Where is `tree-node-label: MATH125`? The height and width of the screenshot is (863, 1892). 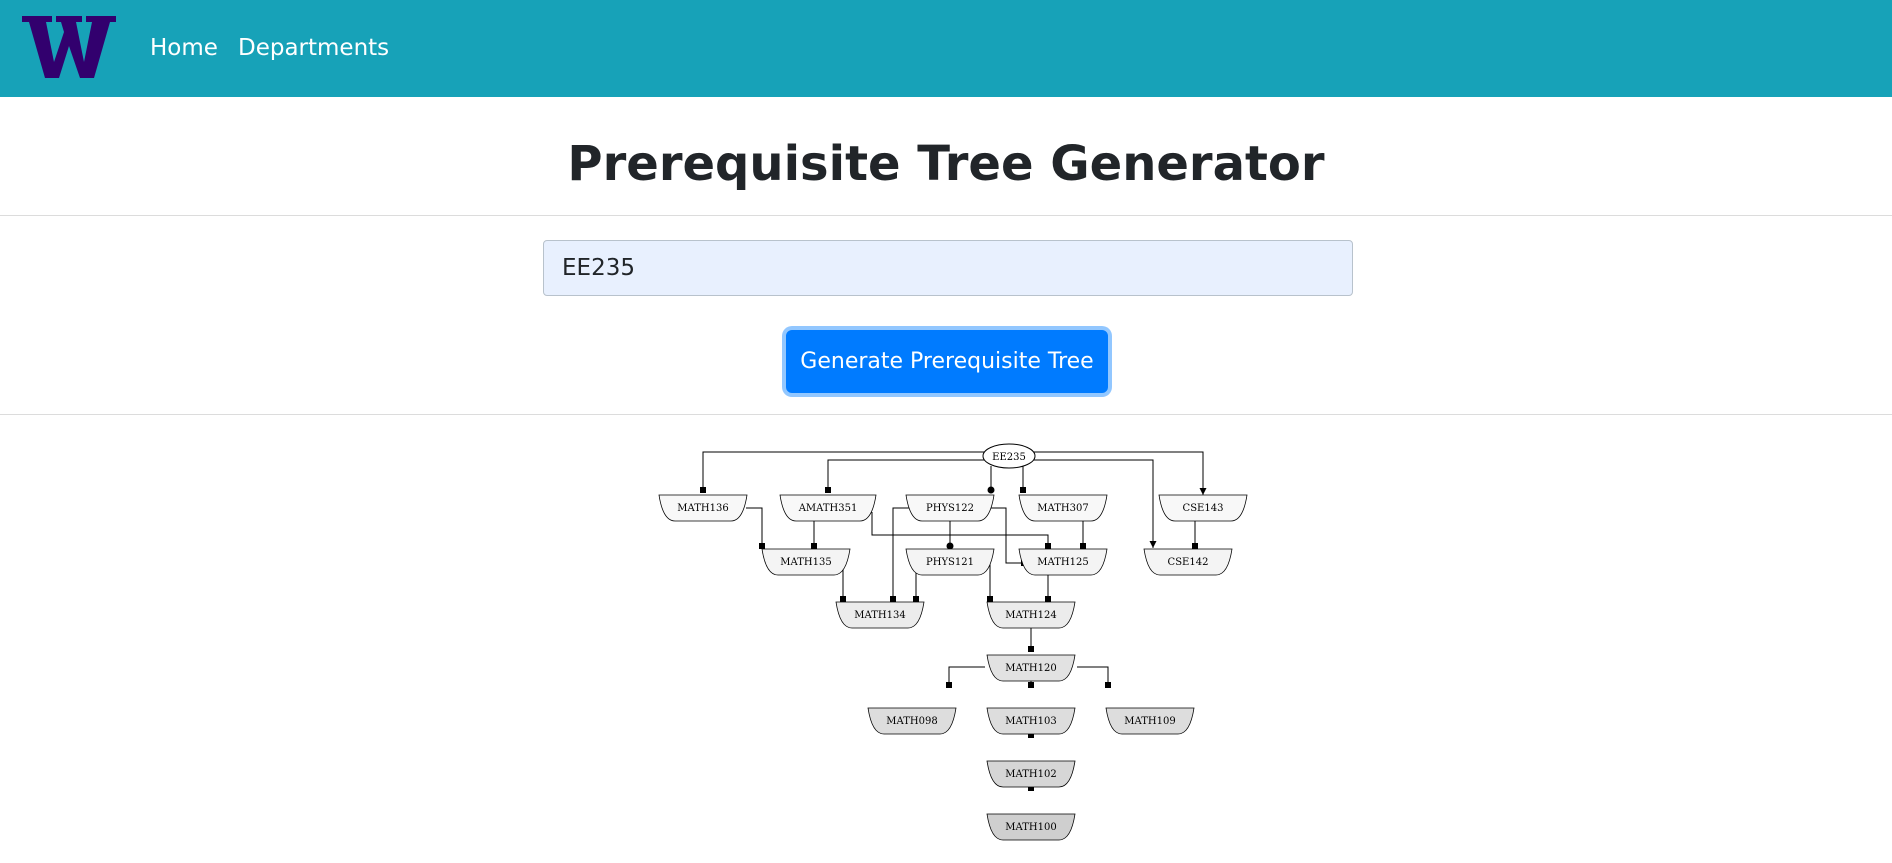
tree-node-label: MATH125 is located at coordinates (1062, 562).